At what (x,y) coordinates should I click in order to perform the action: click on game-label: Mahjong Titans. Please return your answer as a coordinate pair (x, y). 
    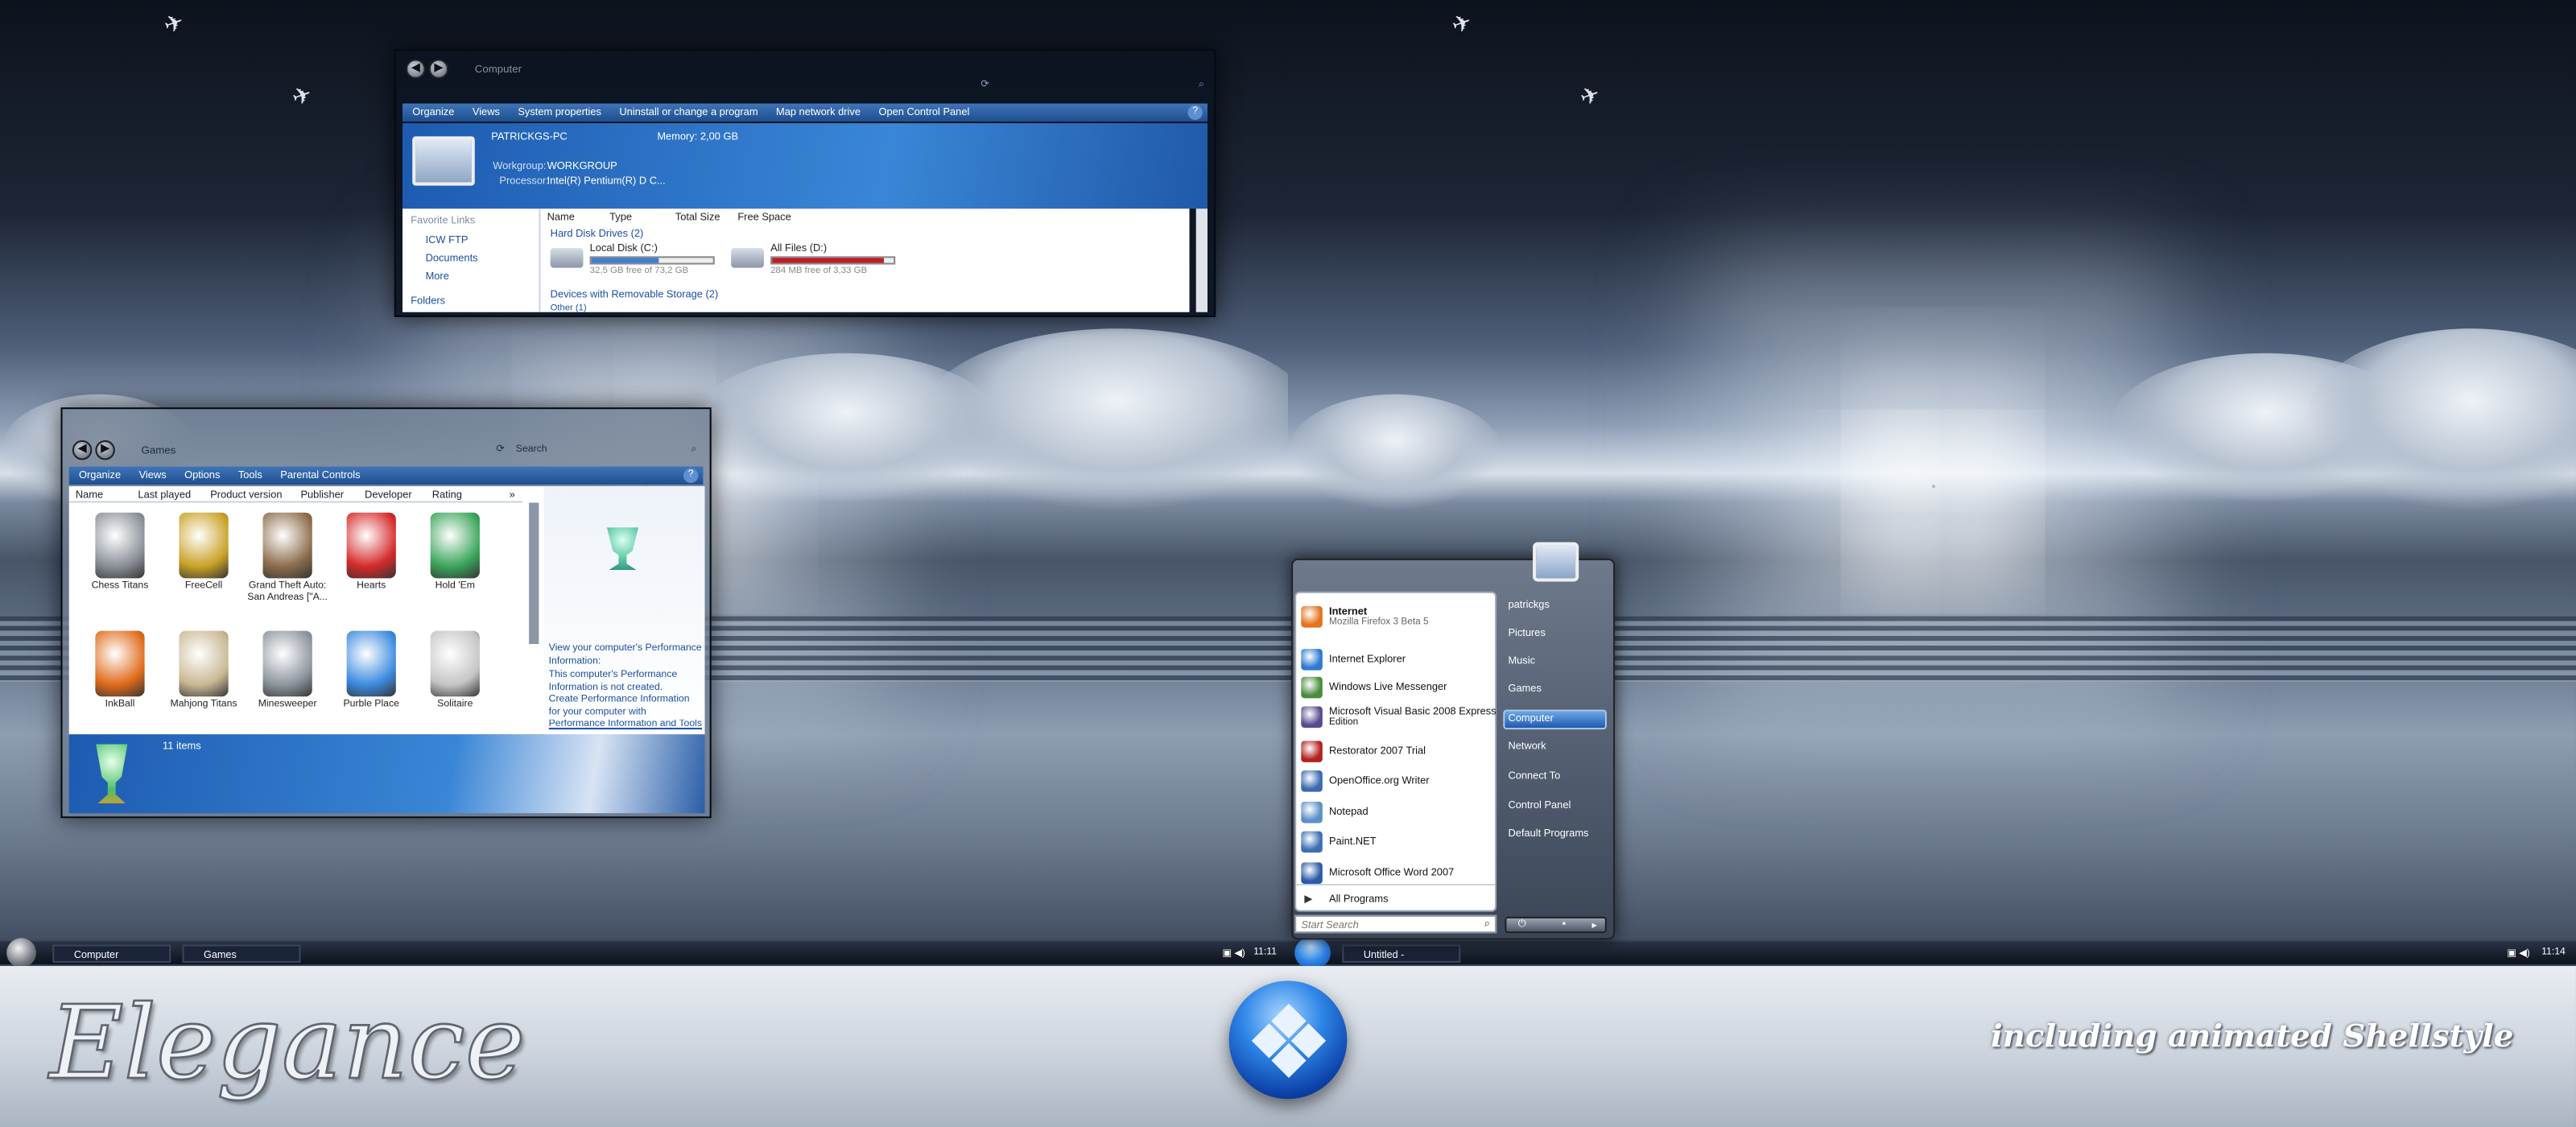
    Looking at the image, I should click on (203, 705).